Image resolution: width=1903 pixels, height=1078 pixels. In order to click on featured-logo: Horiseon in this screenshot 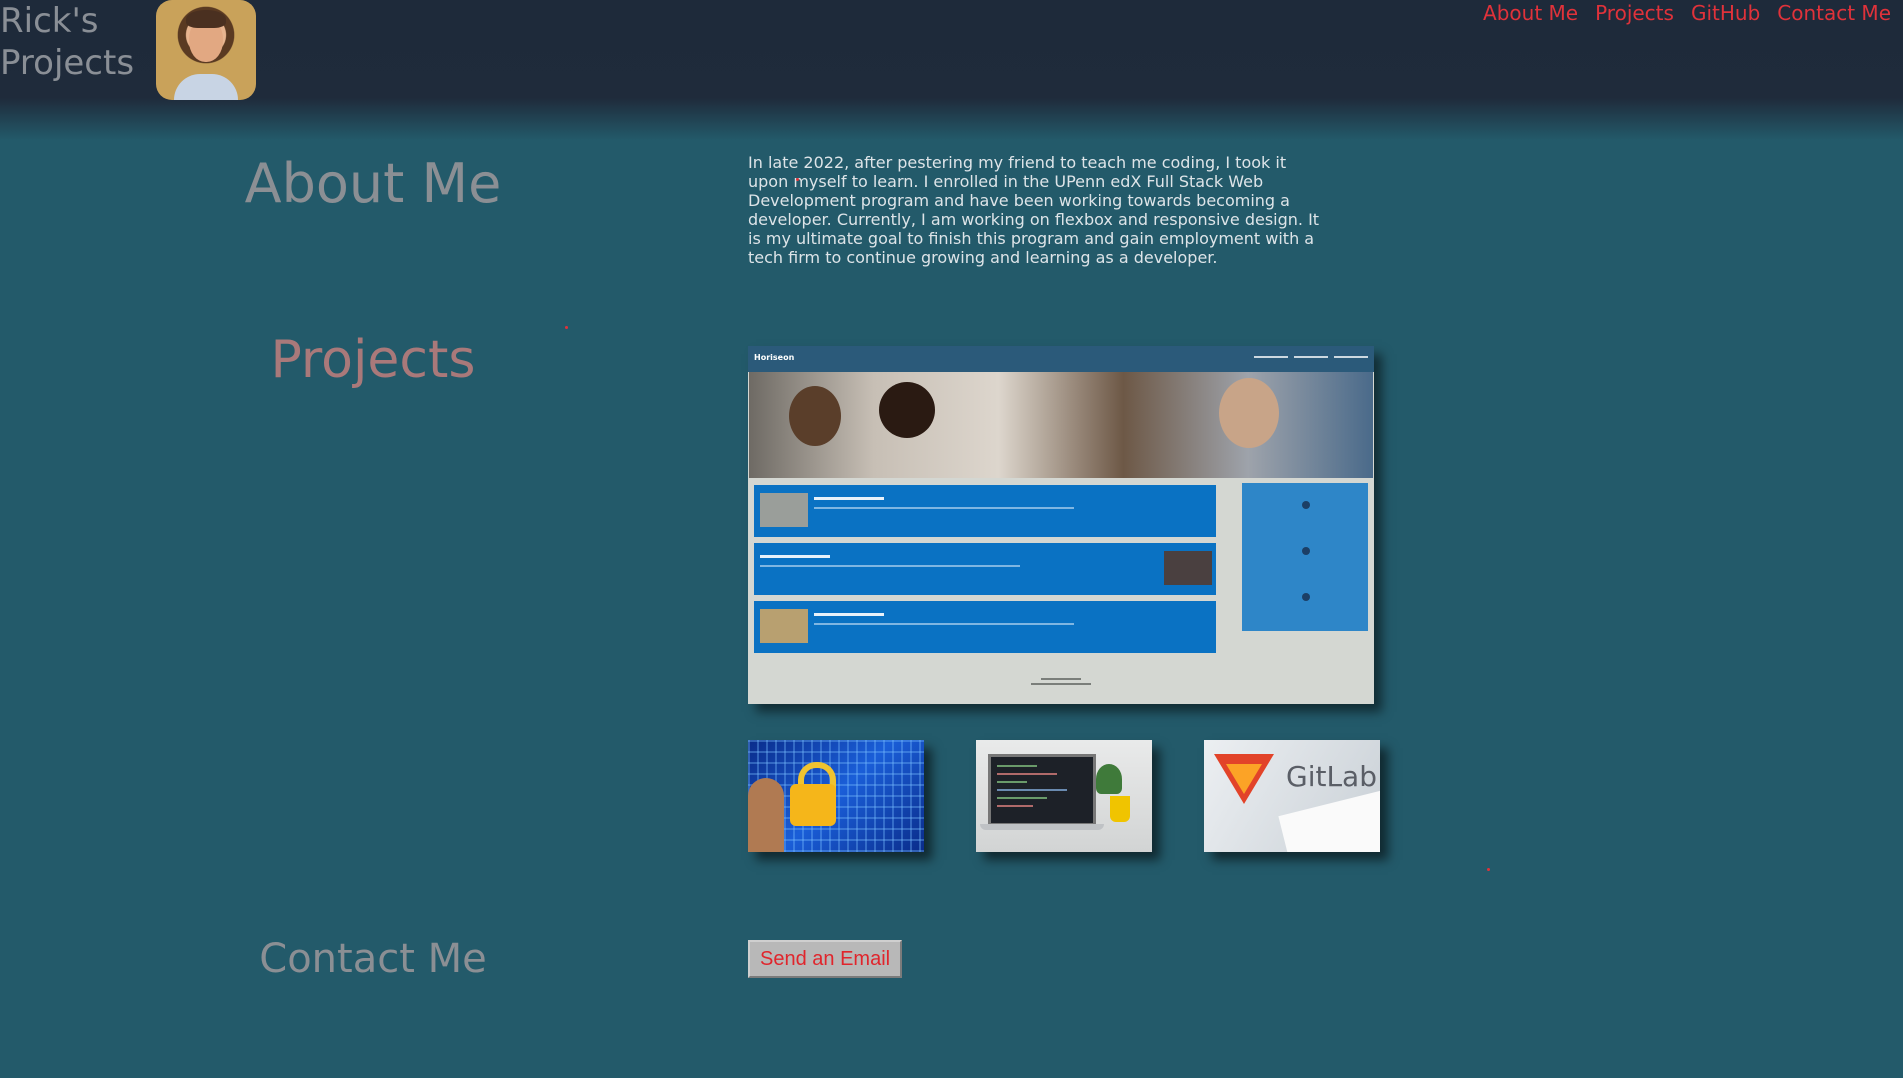, I will do `click(774, 357)`.